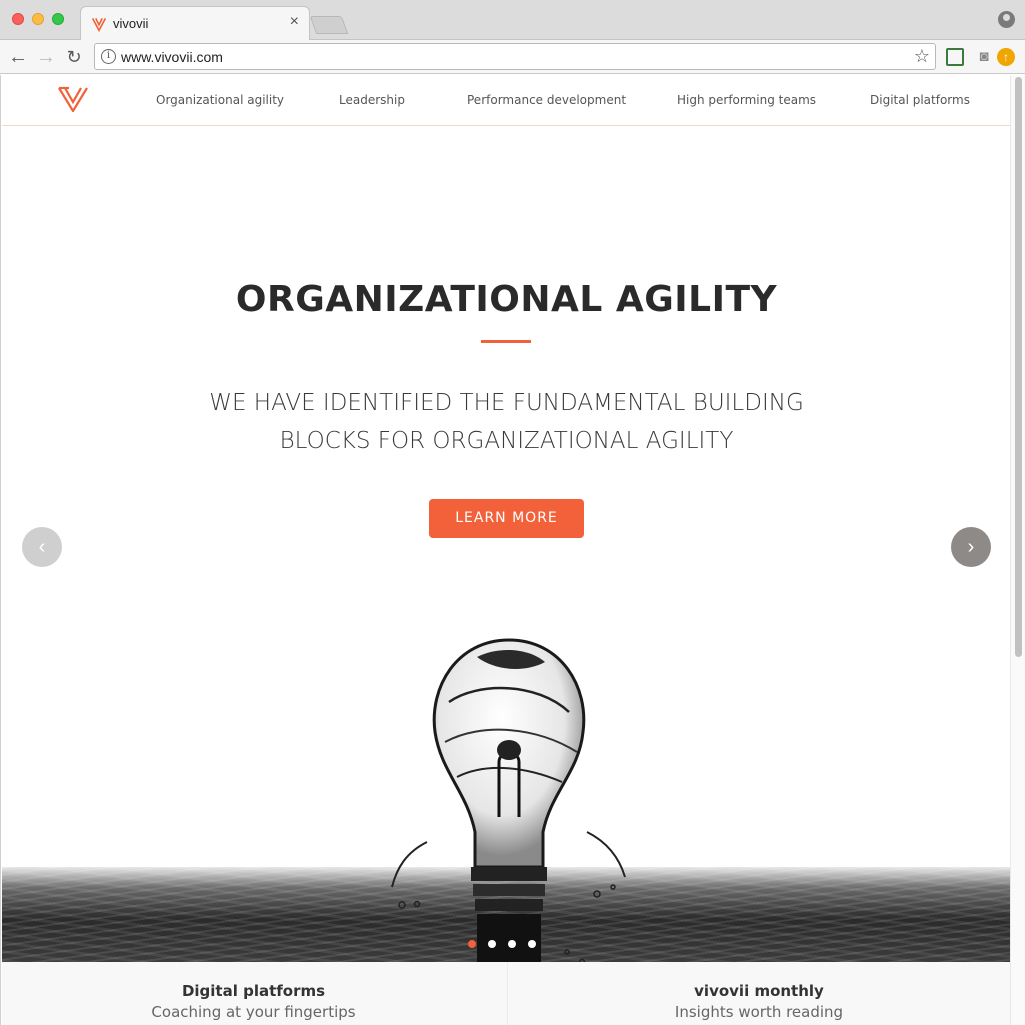  I want to click on window-close-button, so click(18, 19).